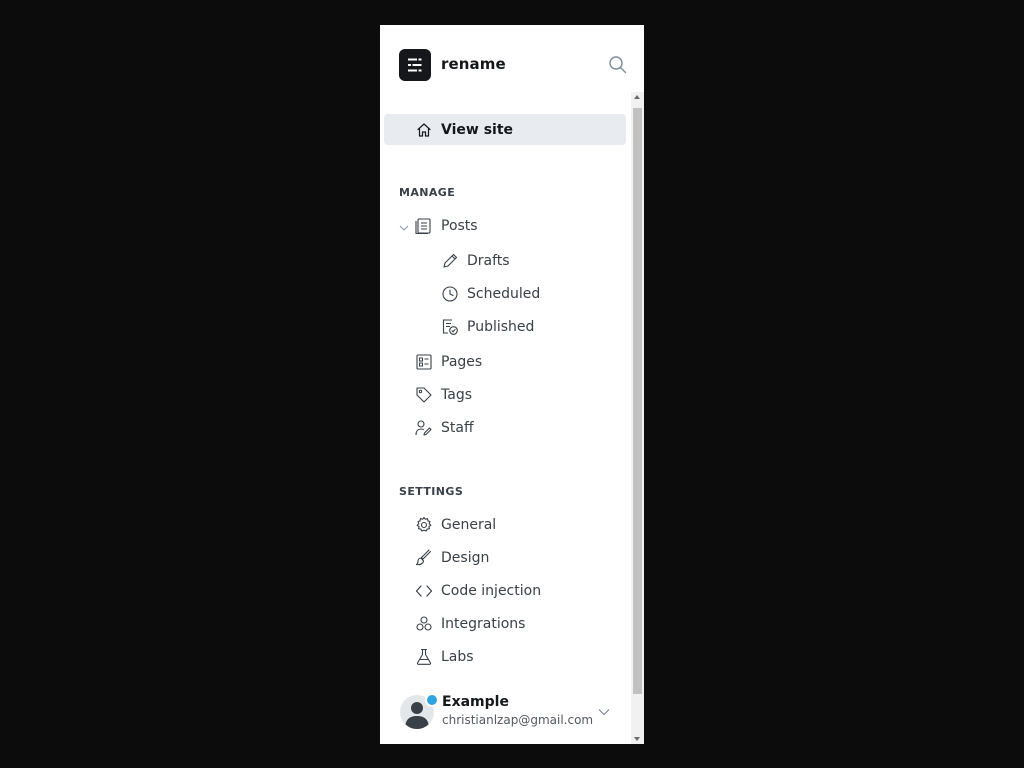 The width and height of the screenshot is (1024, 768). What do you see at coordinates (450, 261) in the screenshot?
I see `pencil-icon` at bounding box center [450, 261].